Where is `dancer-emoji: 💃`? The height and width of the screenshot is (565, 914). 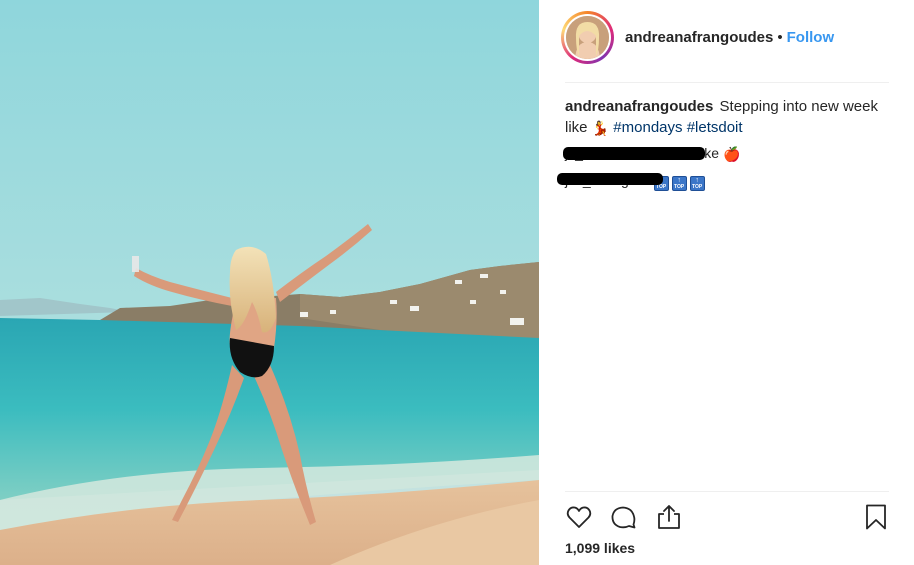
dancer-emoji: 💃 is located at coordinates (600, 128).